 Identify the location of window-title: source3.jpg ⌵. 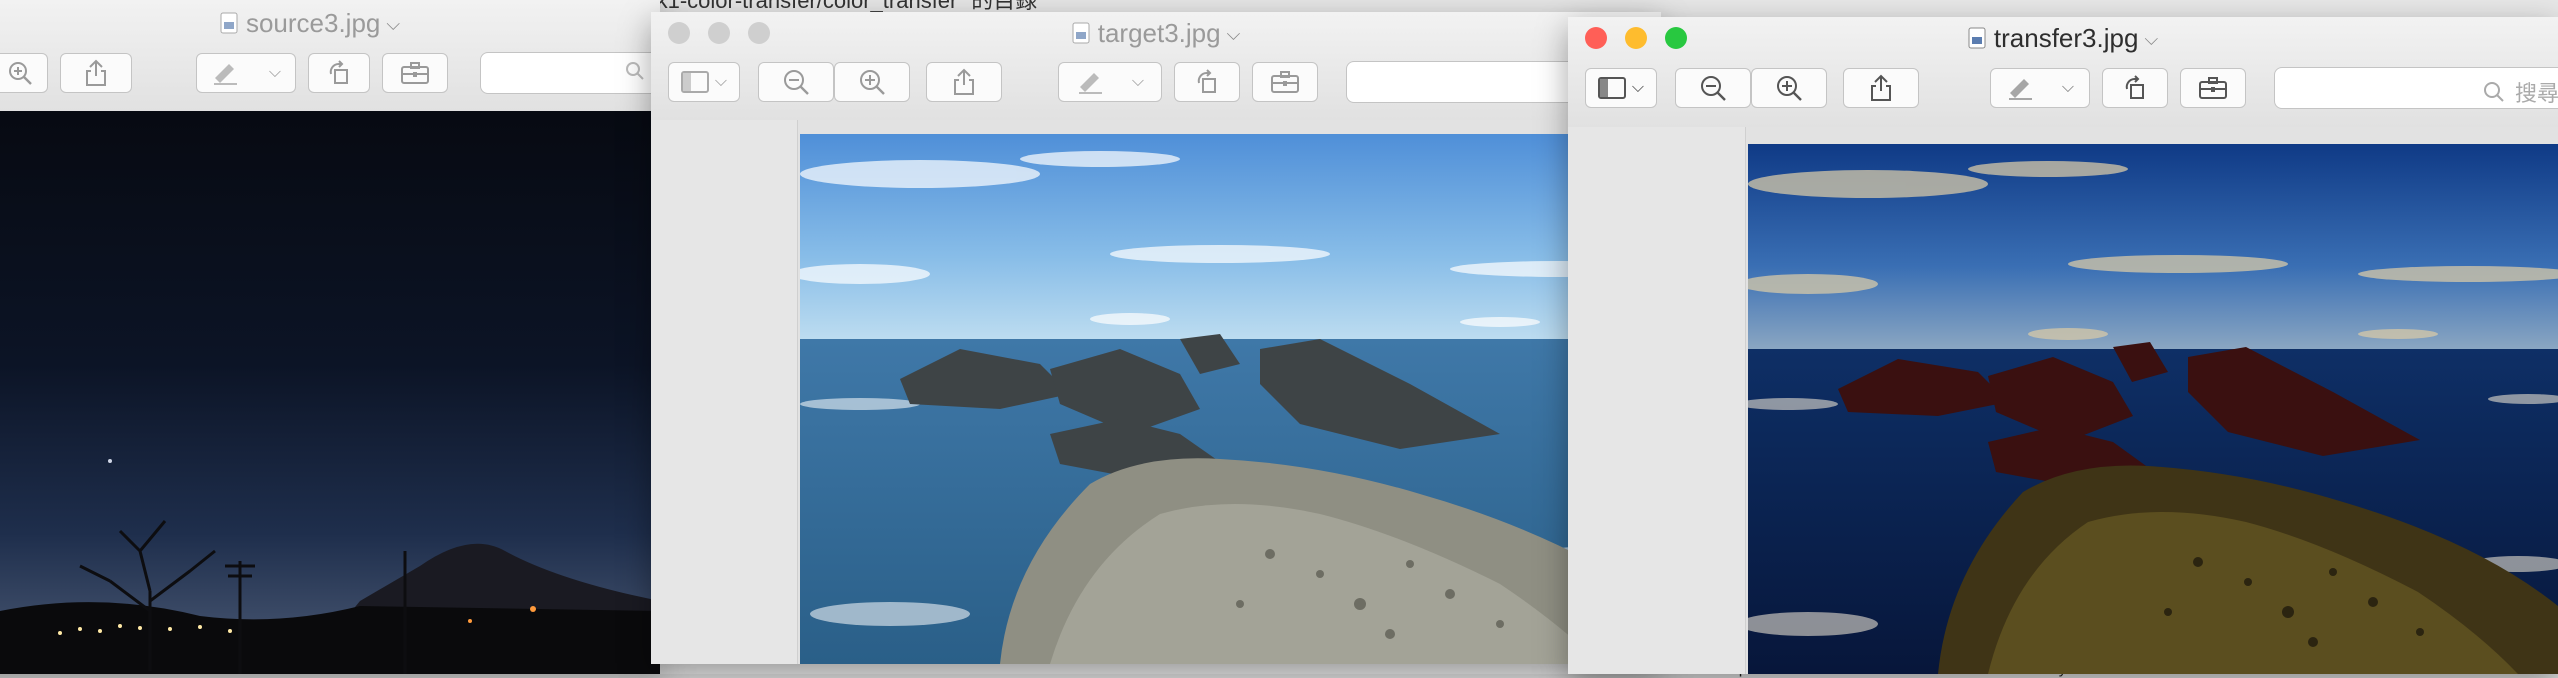
(330, 23).